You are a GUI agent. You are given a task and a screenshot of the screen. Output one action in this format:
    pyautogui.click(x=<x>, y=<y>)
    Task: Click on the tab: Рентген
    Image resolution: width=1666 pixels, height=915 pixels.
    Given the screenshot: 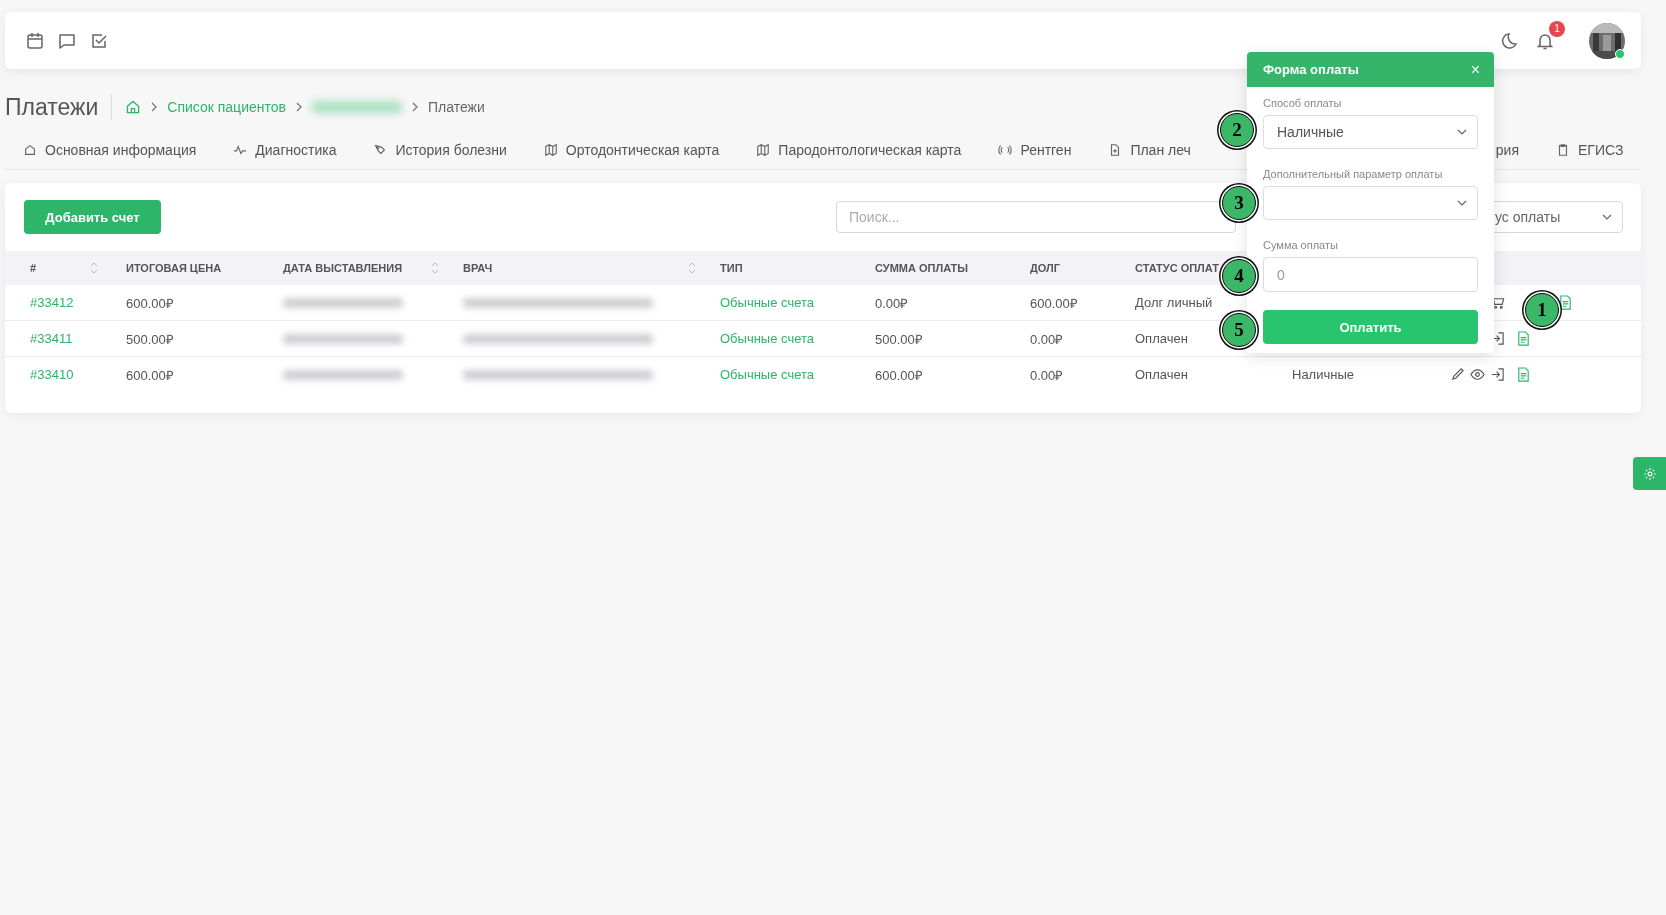 What is the action you would take?
    pyautogui.click(x=1035, y=150)
    